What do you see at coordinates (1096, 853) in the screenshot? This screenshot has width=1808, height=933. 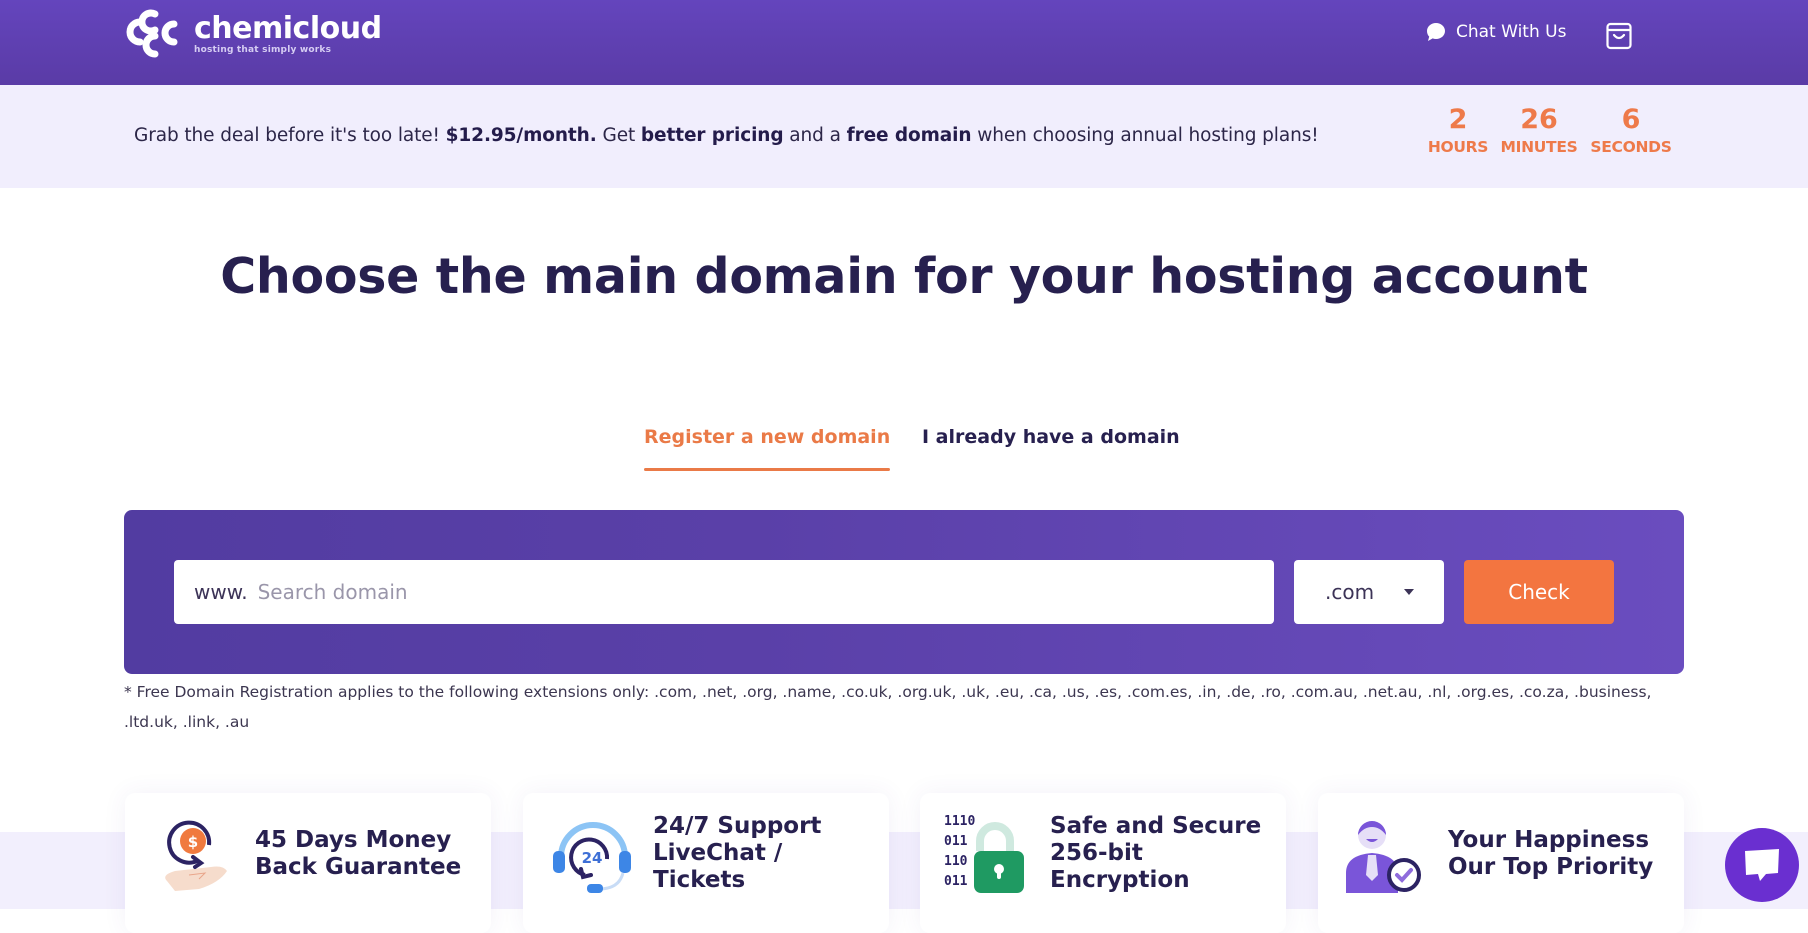 I see `feature-title-line: 256-bit` at bounding box center [1096, 853].